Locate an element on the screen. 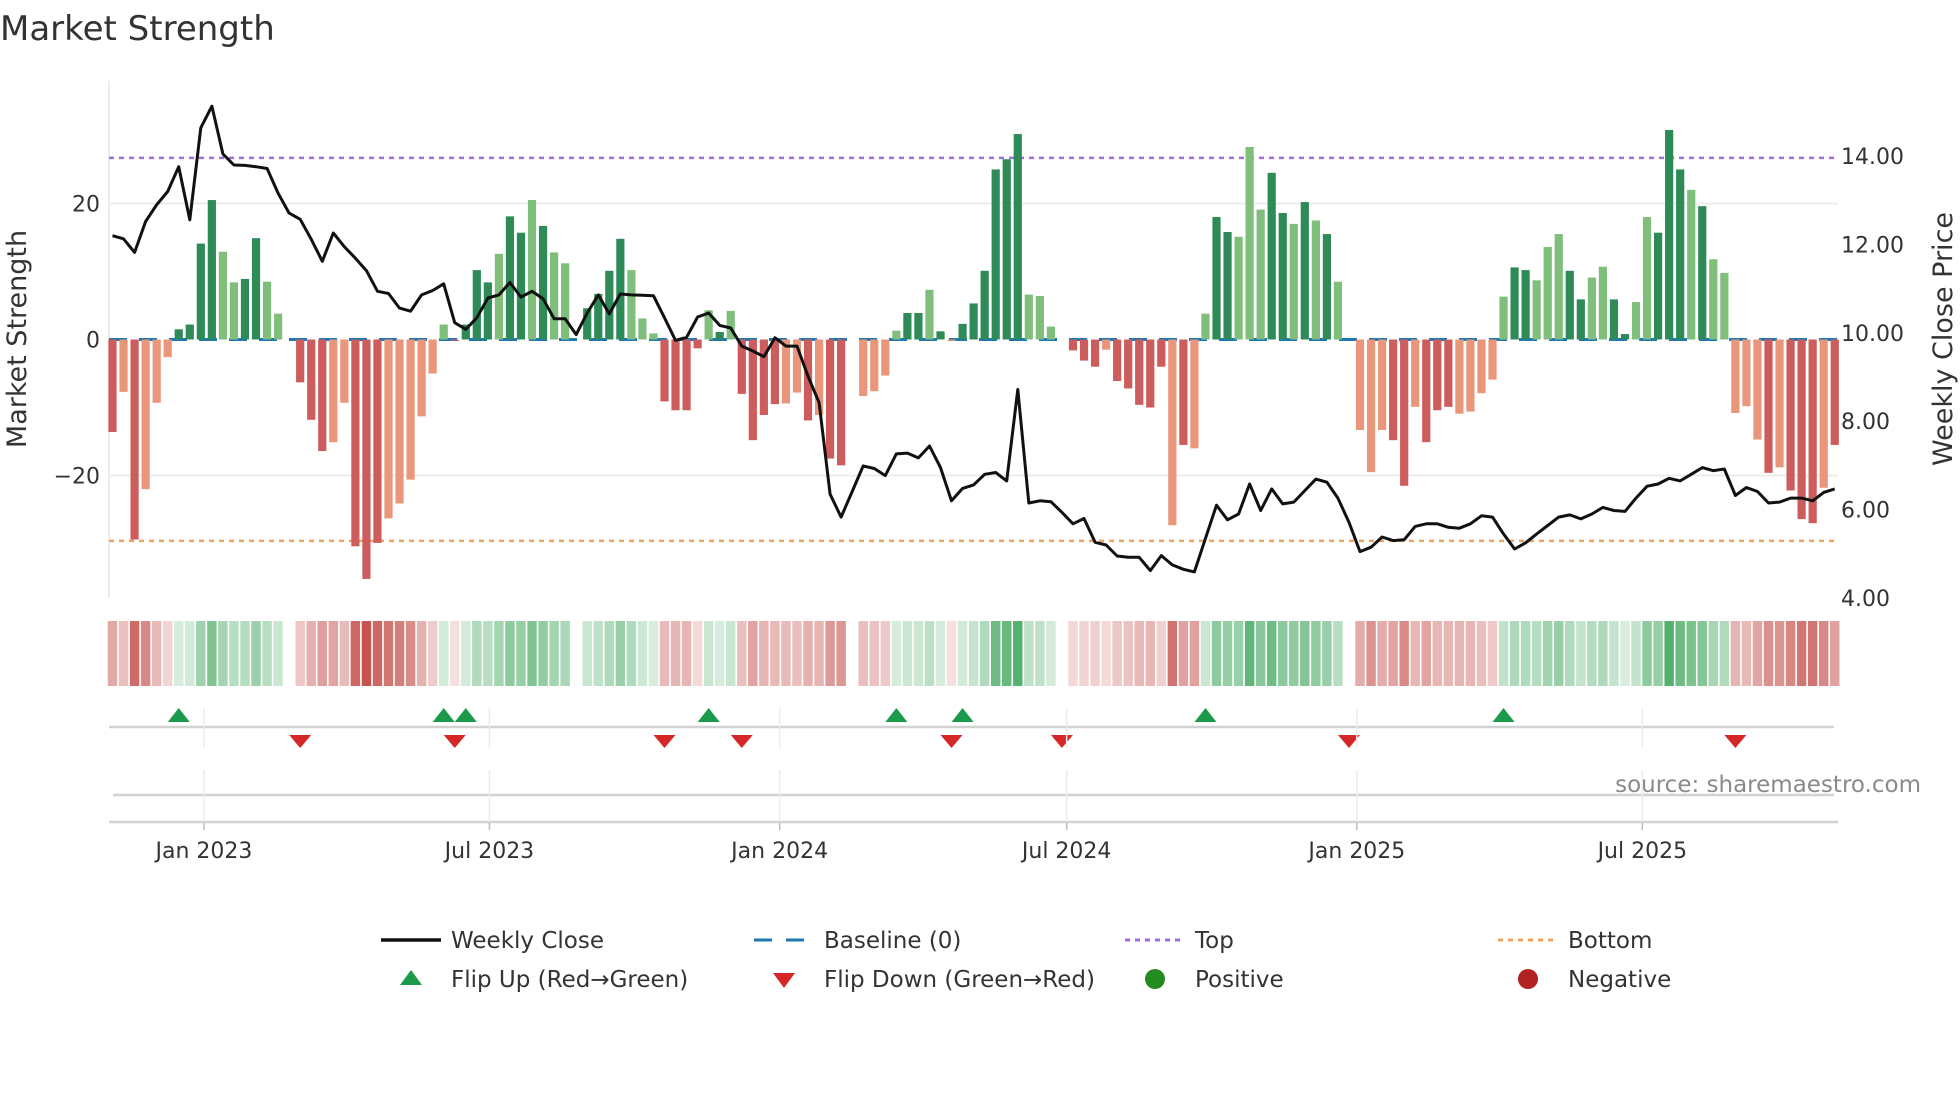 The width and height of the screenshot is (1960, 1102). x-tick-label: Jul 2023 is located at coordinates (489, 851).